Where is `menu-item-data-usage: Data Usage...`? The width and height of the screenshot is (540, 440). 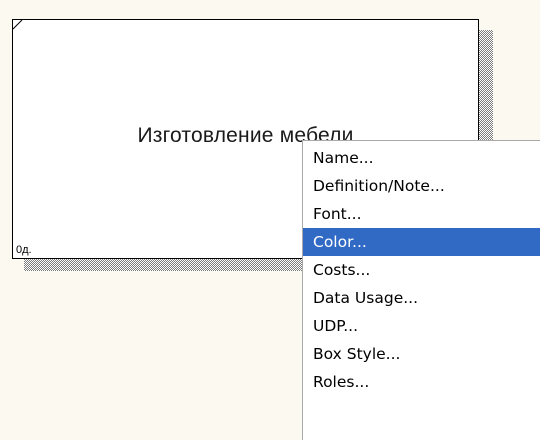 menu-item-data-usage: Data Usage... is located at coordinates (421, 298).